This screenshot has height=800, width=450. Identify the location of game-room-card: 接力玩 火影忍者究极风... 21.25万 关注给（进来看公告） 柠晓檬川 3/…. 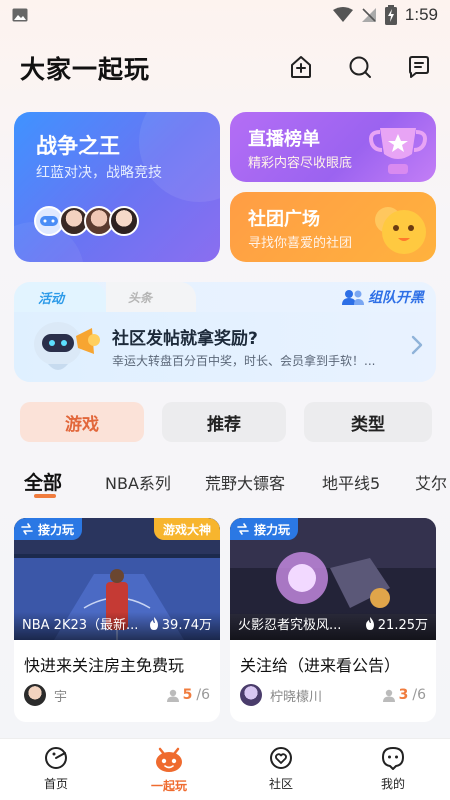
(333, 620).